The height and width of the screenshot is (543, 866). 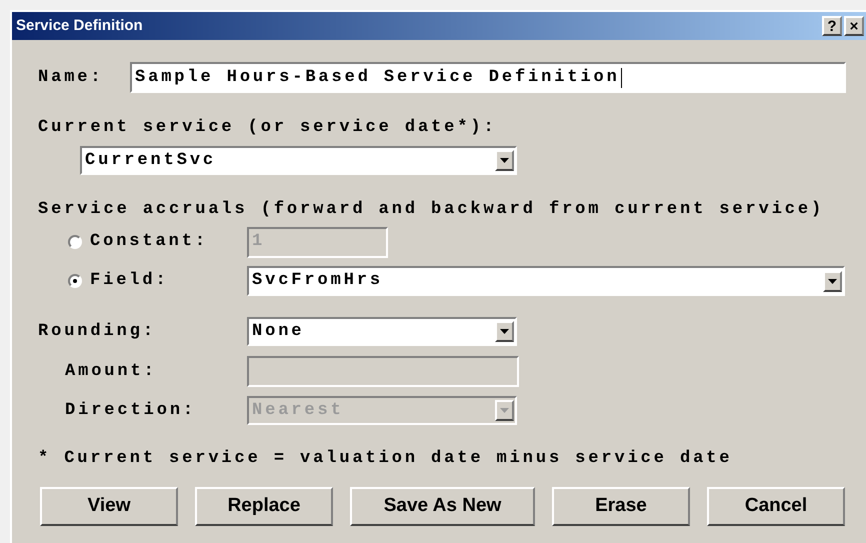 What do you see at coordinates (385, 459) in the screenshot?
I see `footnote-text: * Current service = valuation date minus service date` at bounding box center [385, 459].